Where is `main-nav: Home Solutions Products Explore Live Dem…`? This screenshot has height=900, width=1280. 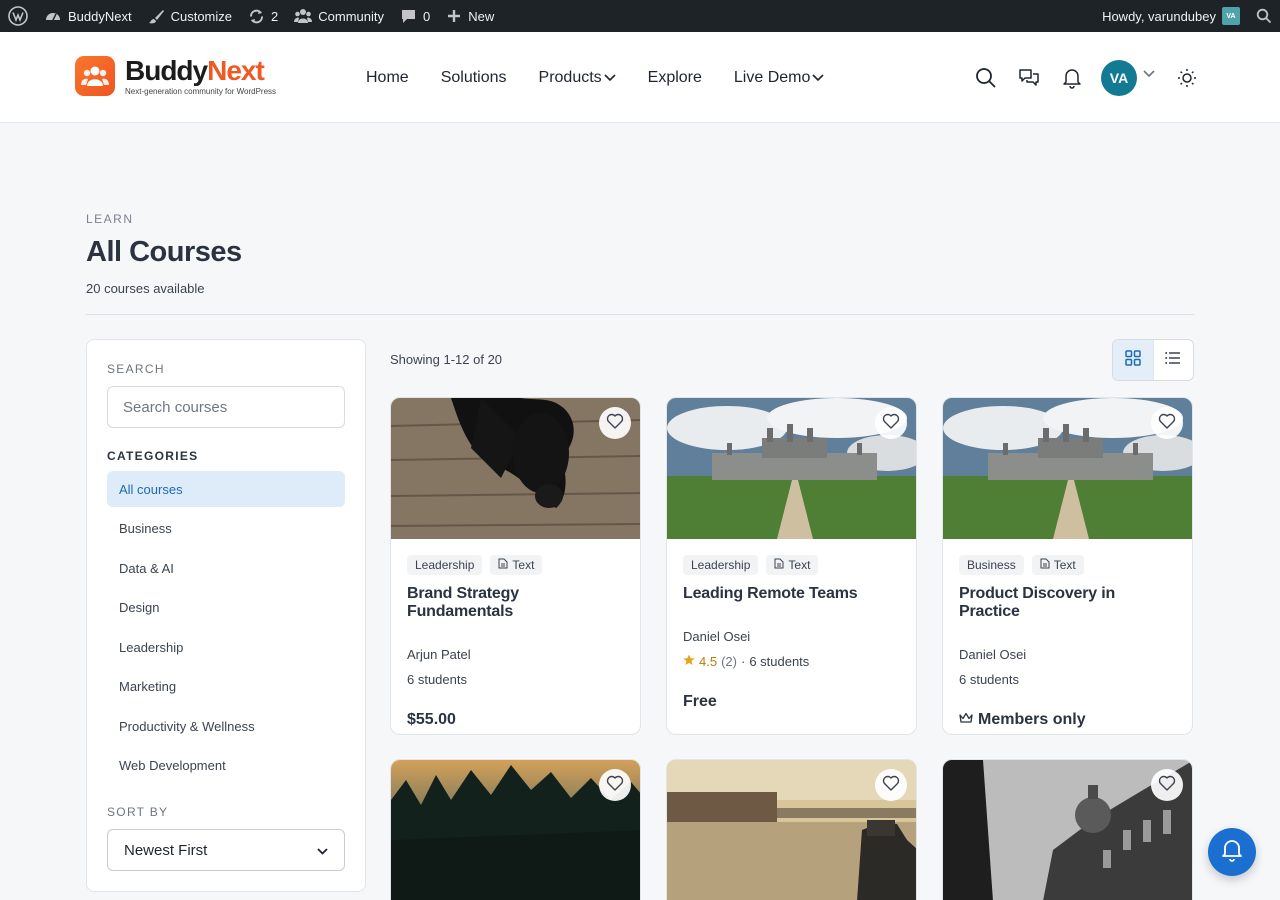
main-nav: Home Solutions Products Explore Live Dem… is located at coordinates (611, 77).